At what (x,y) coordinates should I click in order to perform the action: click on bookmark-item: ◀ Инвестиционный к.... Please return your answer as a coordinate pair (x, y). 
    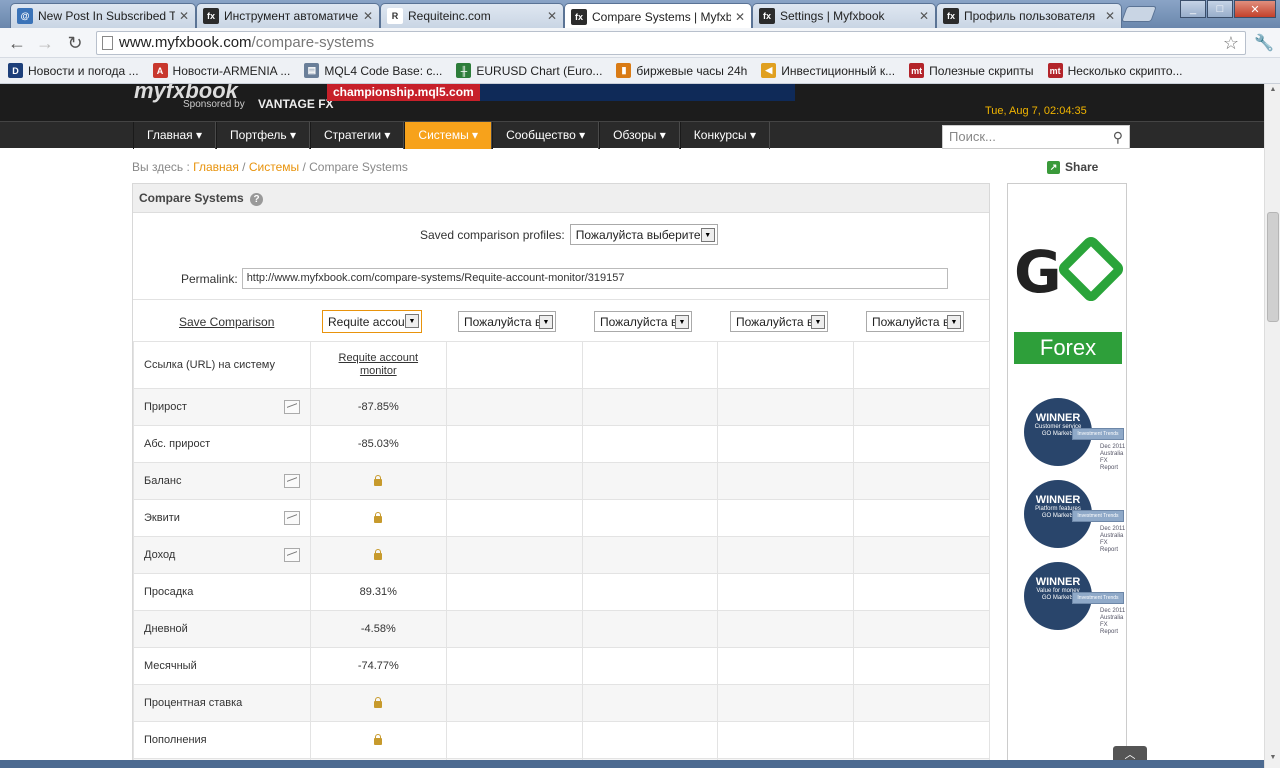
    Looking at the image, I should click on (828, 70).